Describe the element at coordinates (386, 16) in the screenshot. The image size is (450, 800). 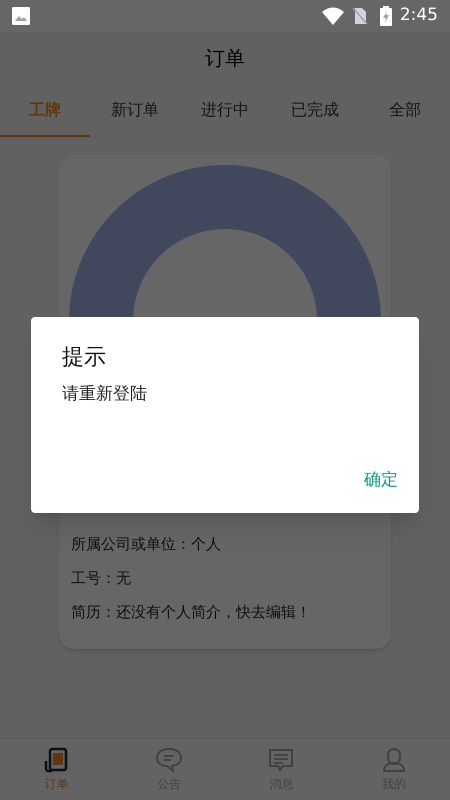
I see `battery-charging-icon` at that location.